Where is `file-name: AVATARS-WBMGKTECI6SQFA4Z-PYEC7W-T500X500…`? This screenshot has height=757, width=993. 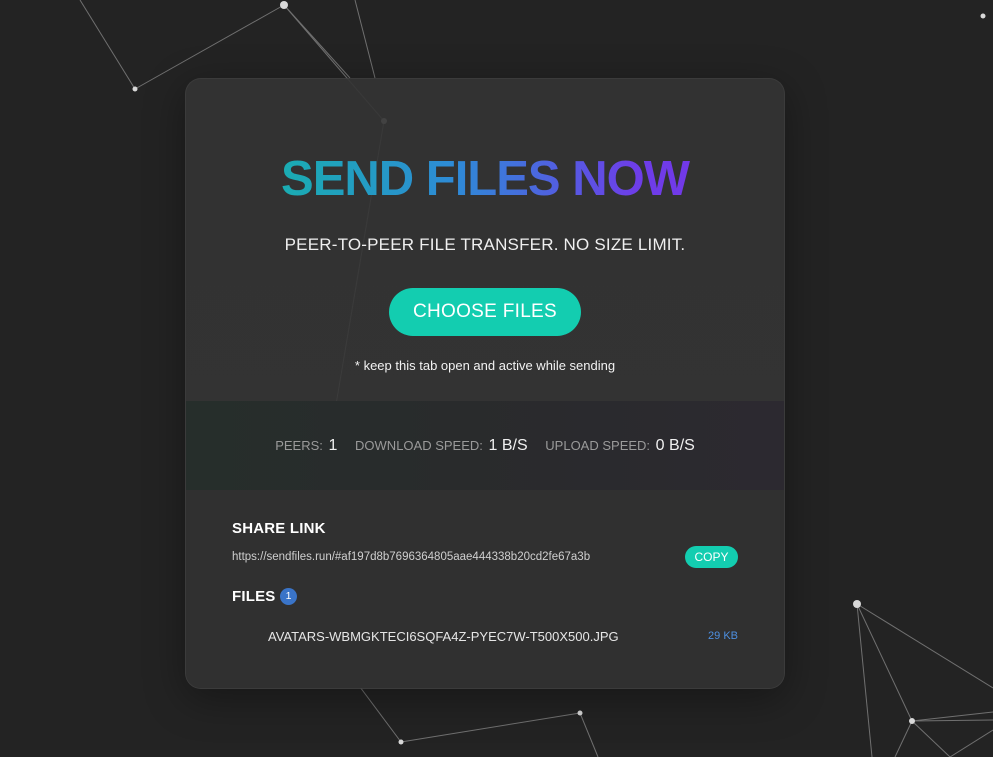 file-name: AVATARS-WBMGKTECI6SQFA4Z-PYEC7W-T500X500… is located at coordinates (443, 636).